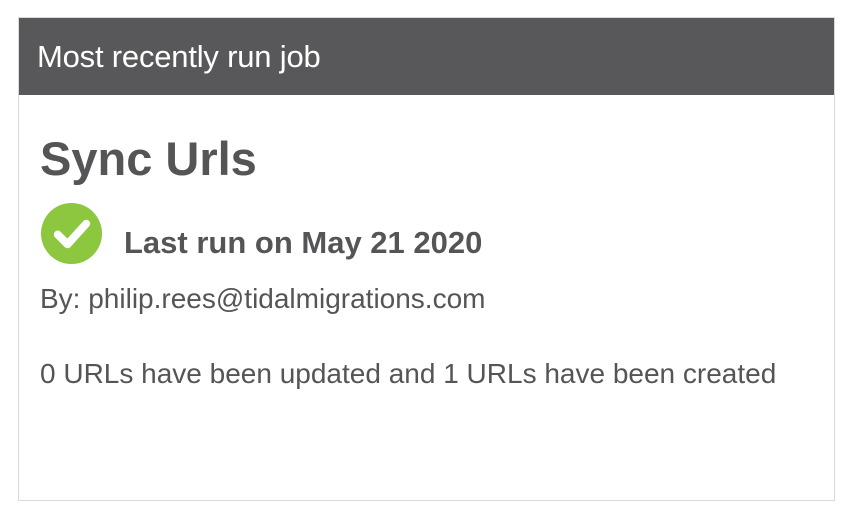 This screenshot has height=522, width=866. Describe the element at coordinates (148, 158) in the screenshot. I see `job-title: Sync Urls` at that location.